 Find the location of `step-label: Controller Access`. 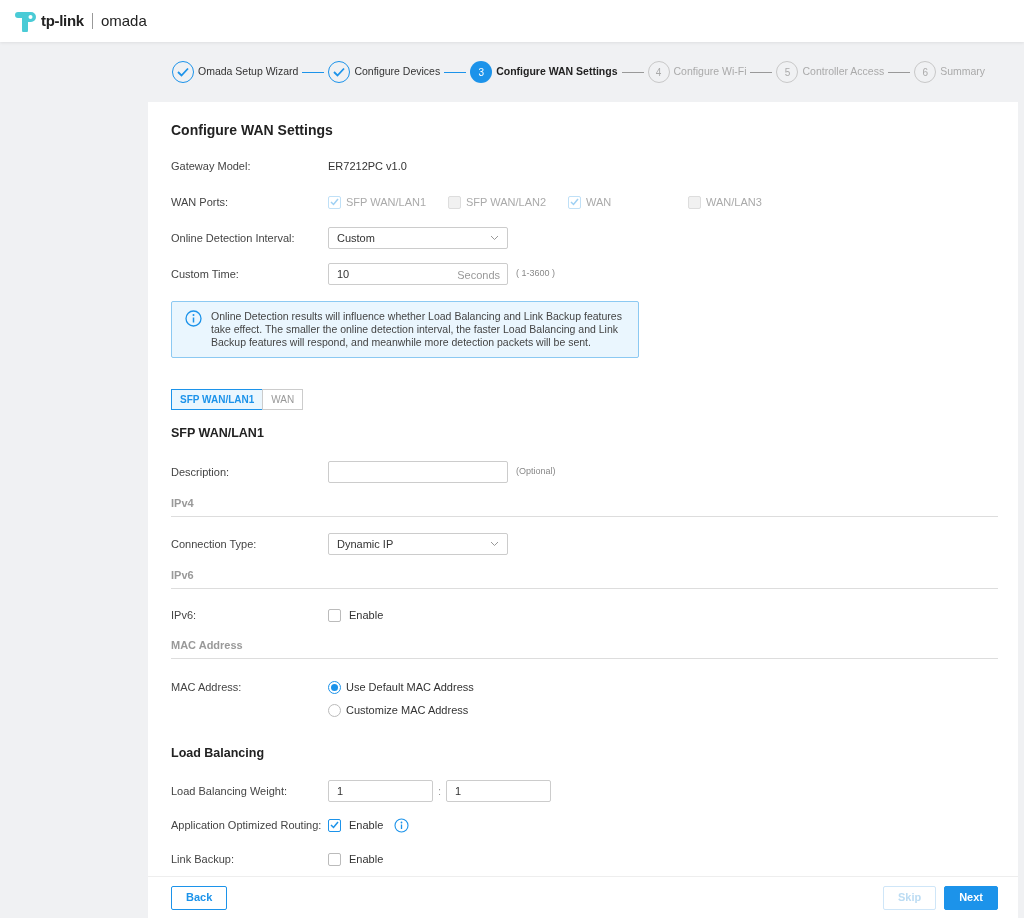

step-label: Controller Access is located at coordinates (843, 72).